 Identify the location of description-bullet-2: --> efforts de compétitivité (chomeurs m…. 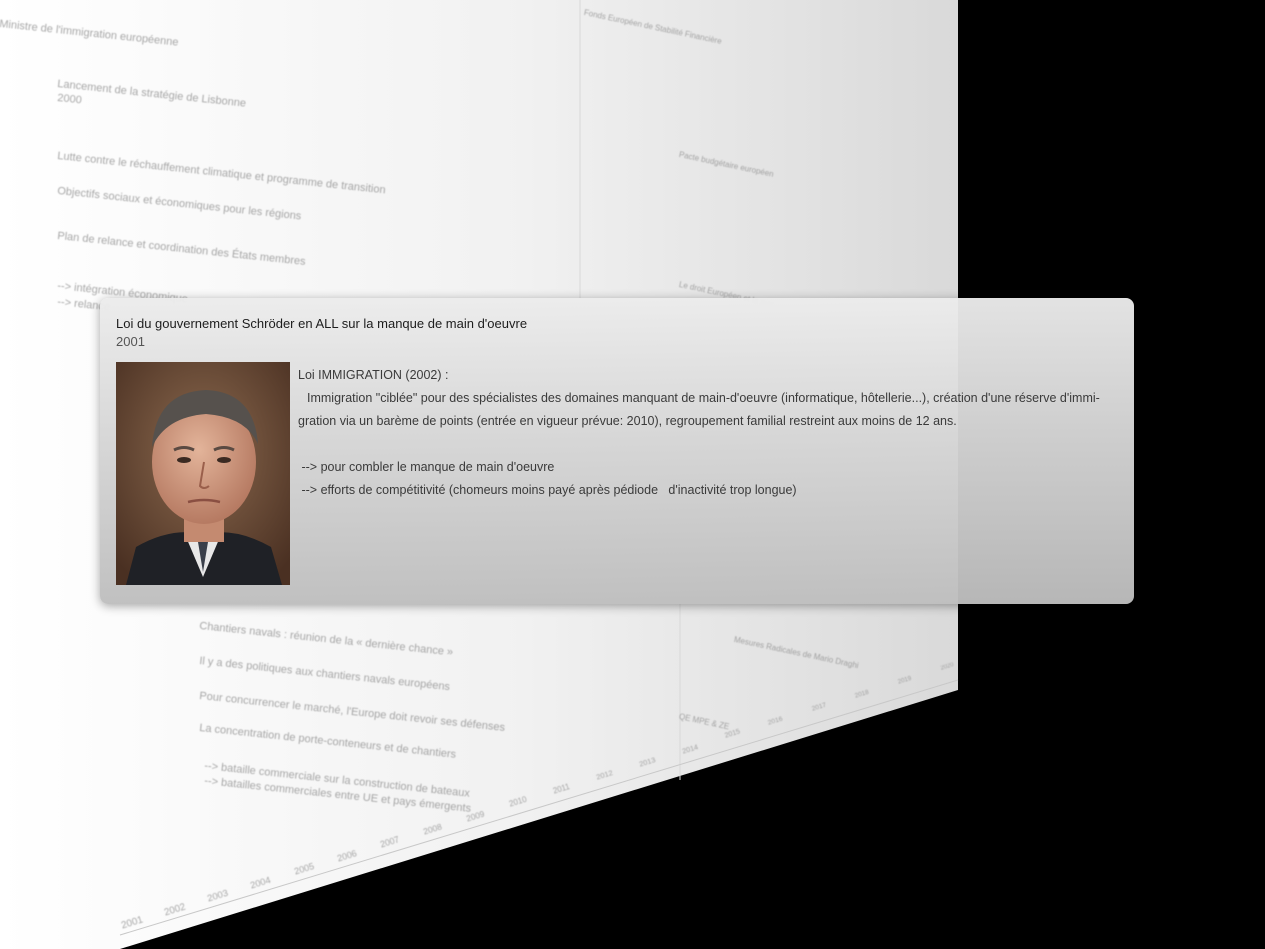
(547, 490).